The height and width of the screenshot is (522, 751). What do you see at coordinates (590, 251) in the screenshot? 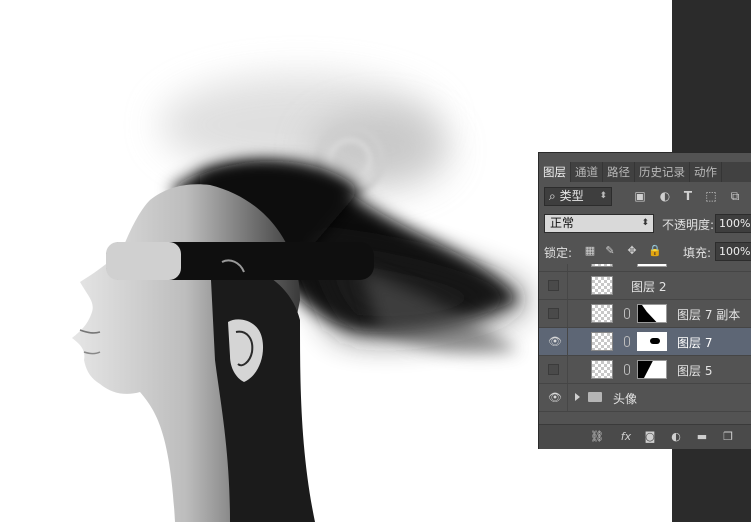
I see `lock-transparency-icon: ▦` at bounding box center [590, 251].